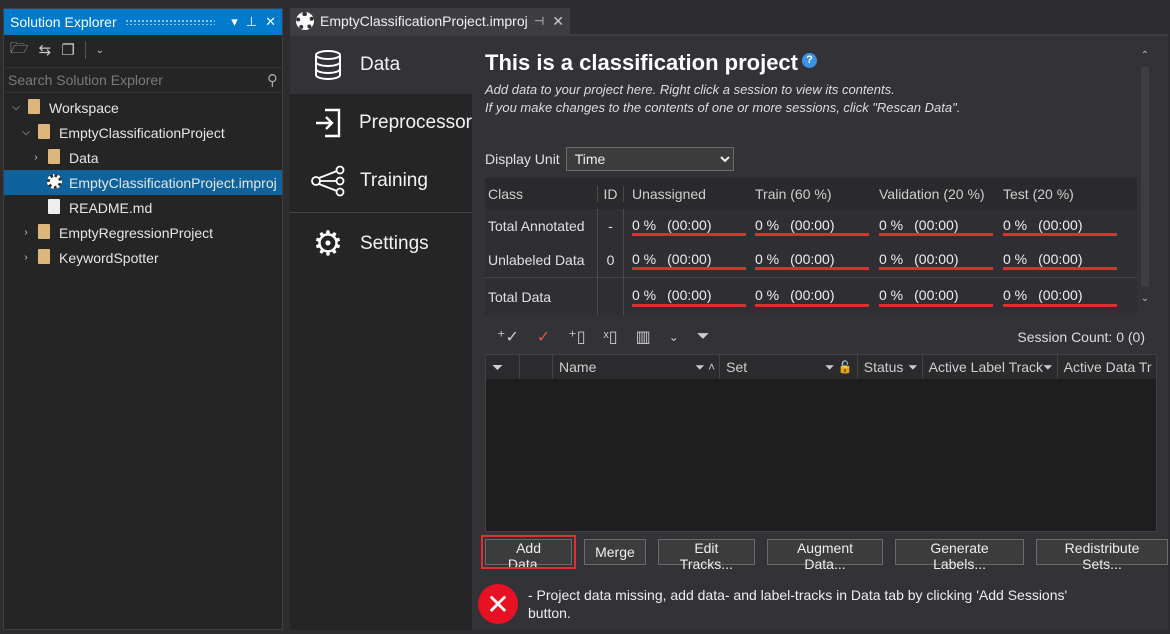  What do you see at coordinates (170, 22) in the screenshot?
I see `title-grip` at bounding box center [170, 22].